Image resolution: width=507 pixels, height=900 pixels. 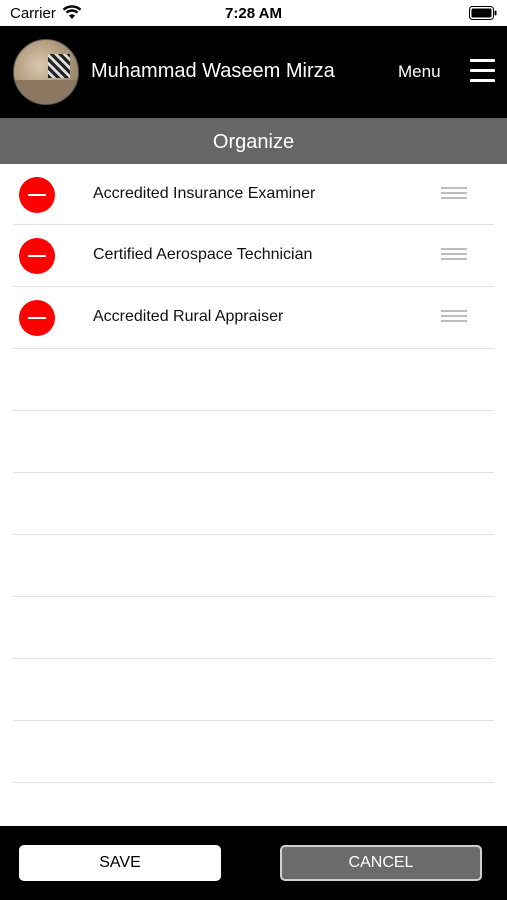 What do you see at coordinates (46, 72) in the screenshot?
I see `avatar` at bounding box center [46, 72].